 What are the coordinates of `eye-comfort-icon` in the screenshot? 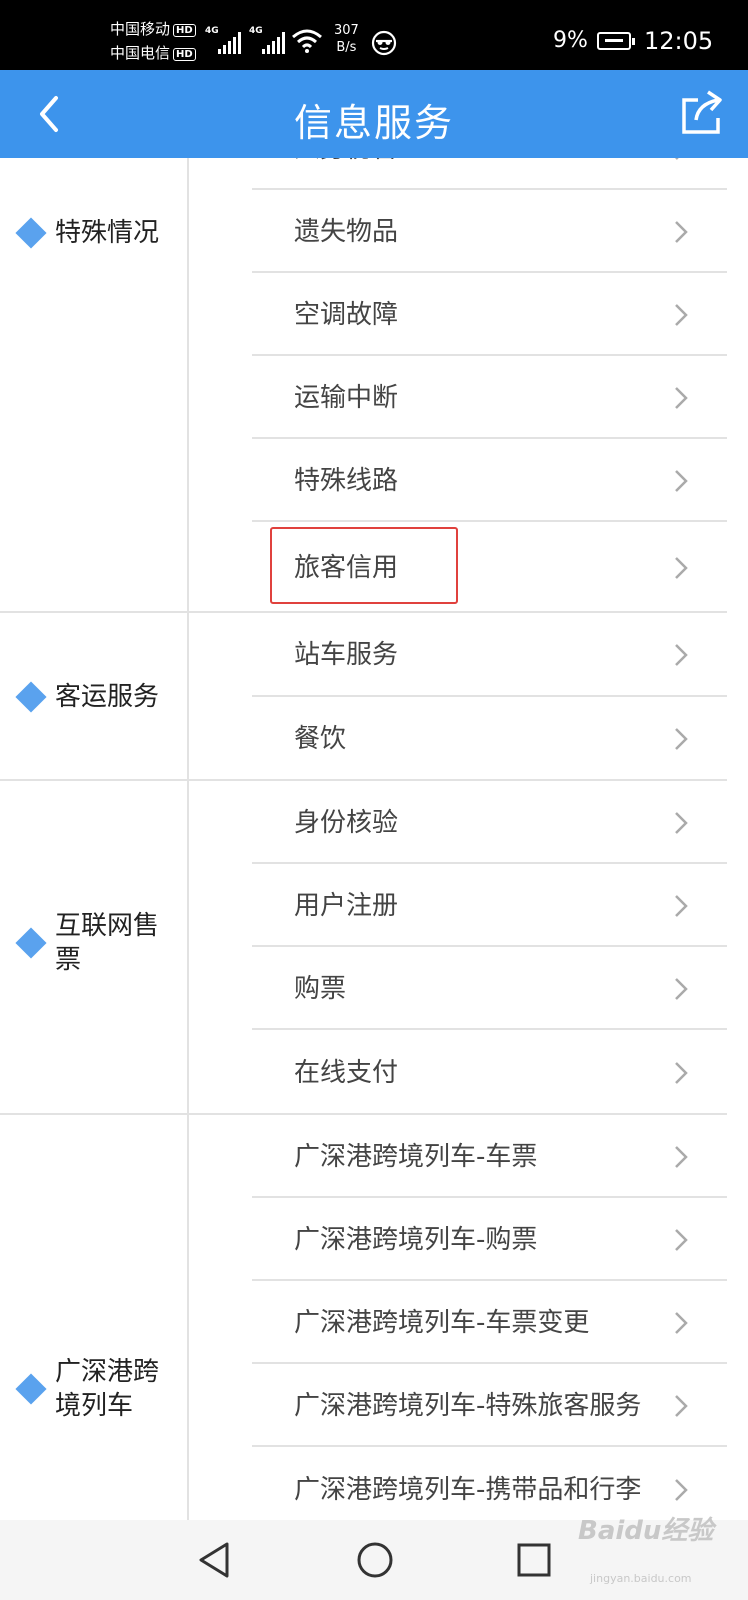 It's located at (384, 43).